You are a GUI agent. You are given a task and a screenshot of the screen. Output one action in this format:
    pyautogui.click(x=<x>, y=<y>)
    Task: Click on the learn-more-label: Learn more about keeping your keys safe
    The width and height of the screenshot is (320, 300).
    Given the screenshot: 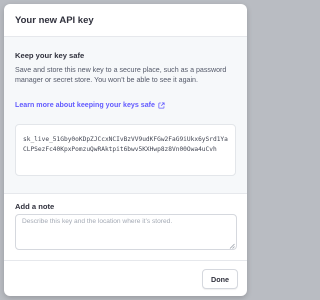 What is the action you would take?
    pyautogui.click(x=85, y=105)
    